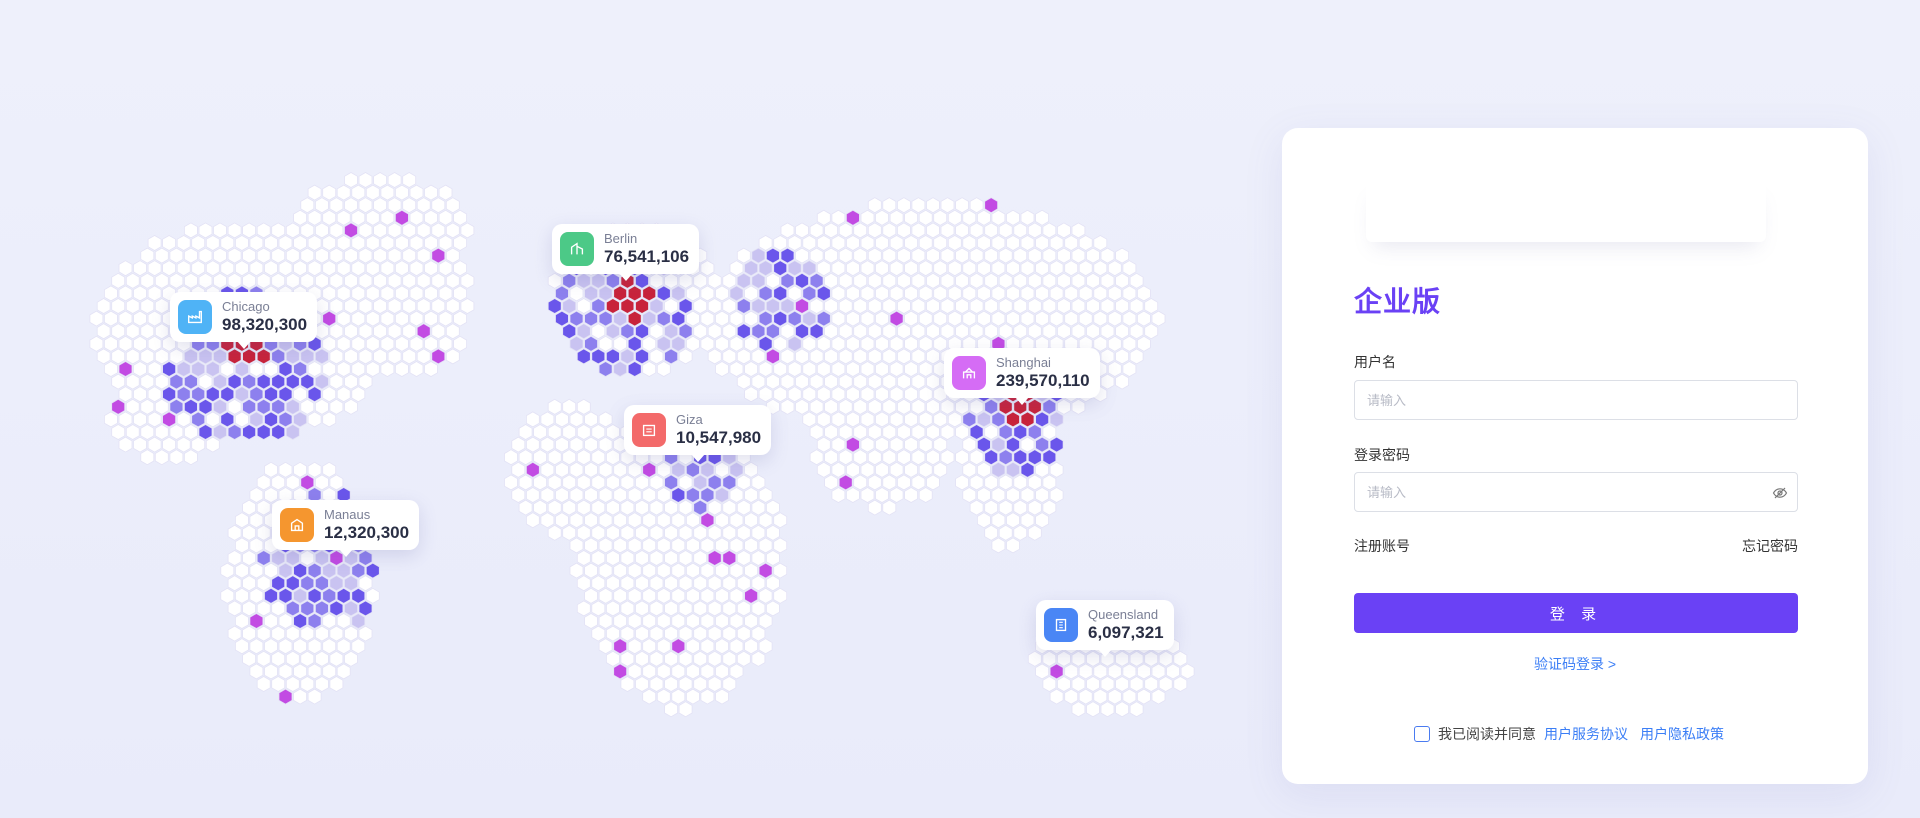  What do you see at coordinates (1105, 628) in the screenshot?
I see `pin-queensland: Queensland 6,097,321` at bounding box center [1105, 628].